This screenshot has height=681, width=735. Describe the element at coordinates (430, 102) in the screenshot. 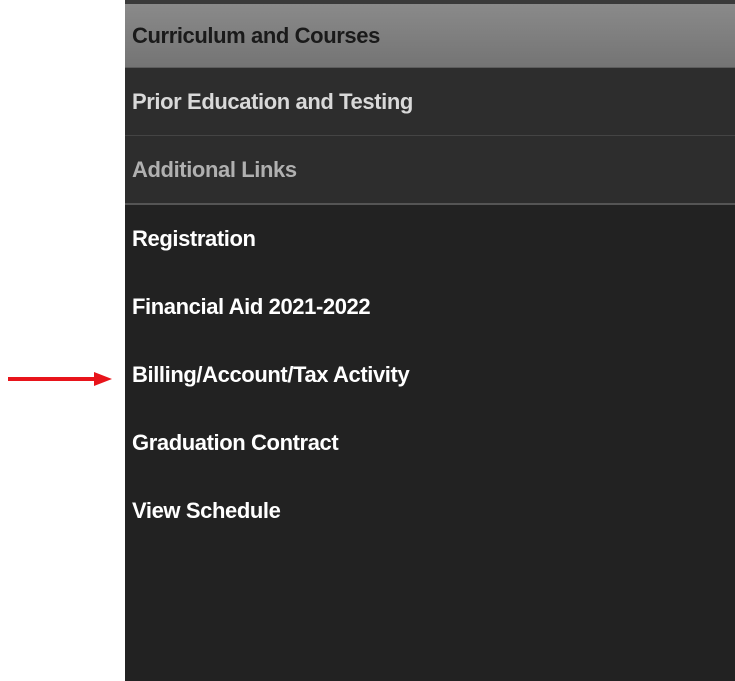

I see `section-prior-education-and-testing: Prior Education and Testing` at that location.